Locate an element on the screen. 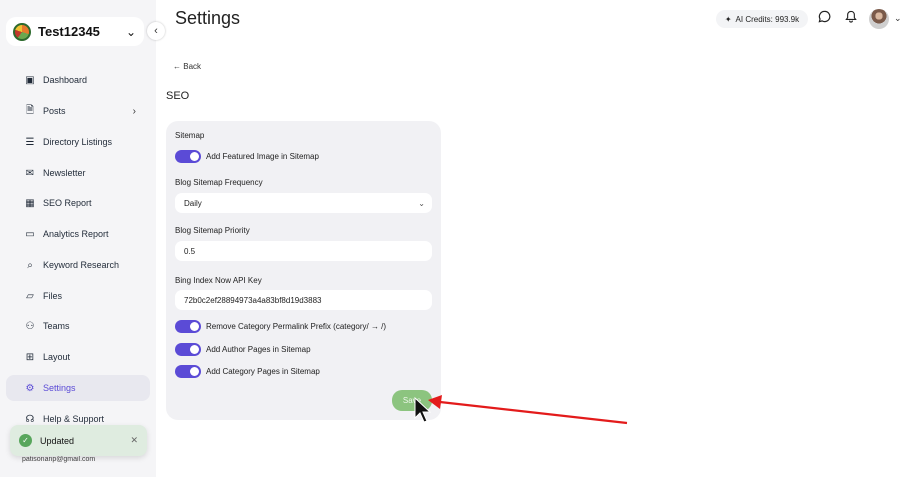 The width and height of the screenshot is (920, 477). bing-key-label: Bing Index Now API Key is located at coordinates (218, 280).